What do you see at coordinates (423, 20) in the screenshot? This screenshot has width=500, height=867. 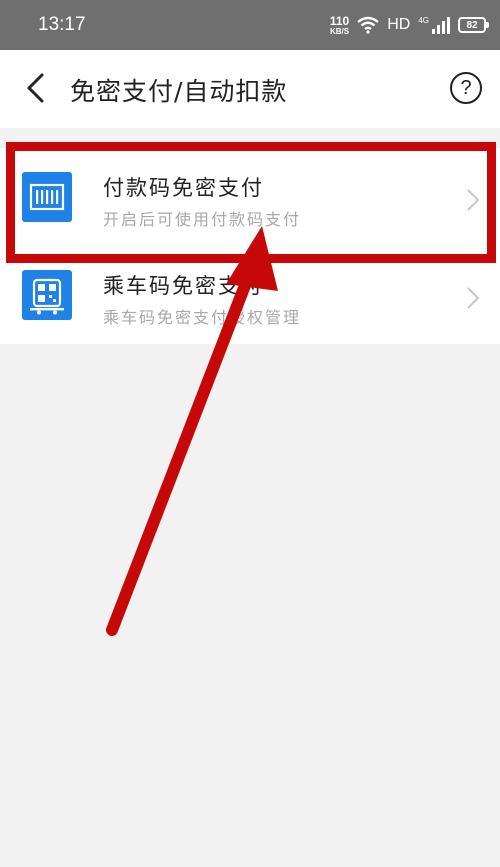 I see `signal-label: 4G` at bounding box center [423, 20].